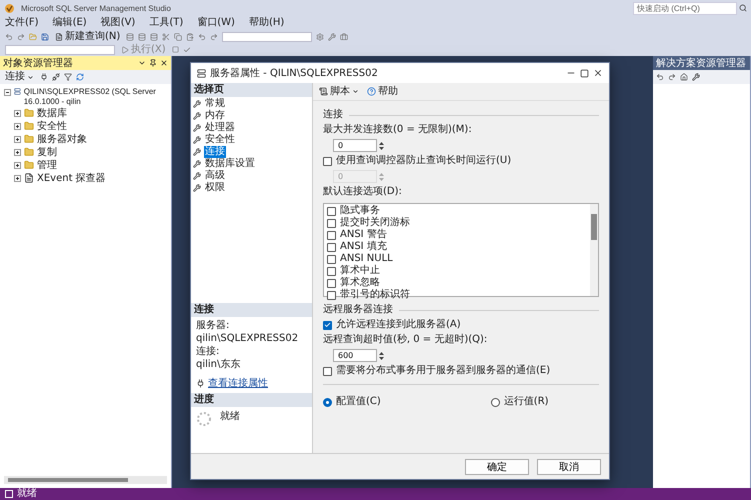  I want to click on tree-item: 管理, so click(47, 166).